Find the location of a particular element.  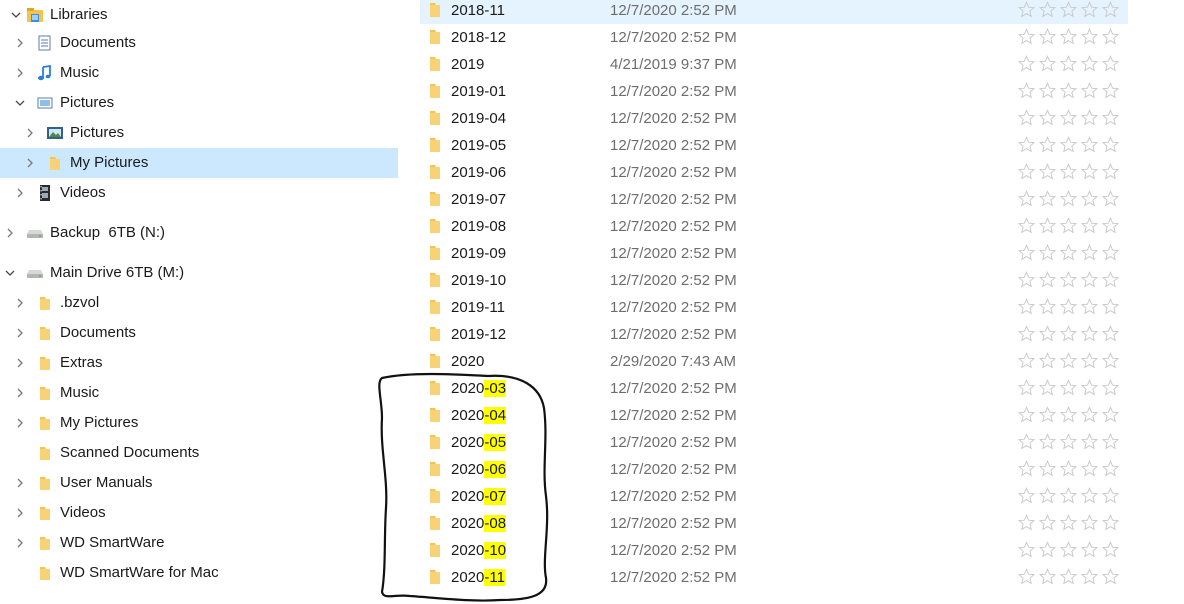

nav-item-extras: Extras is located at coordinates (199, 363).